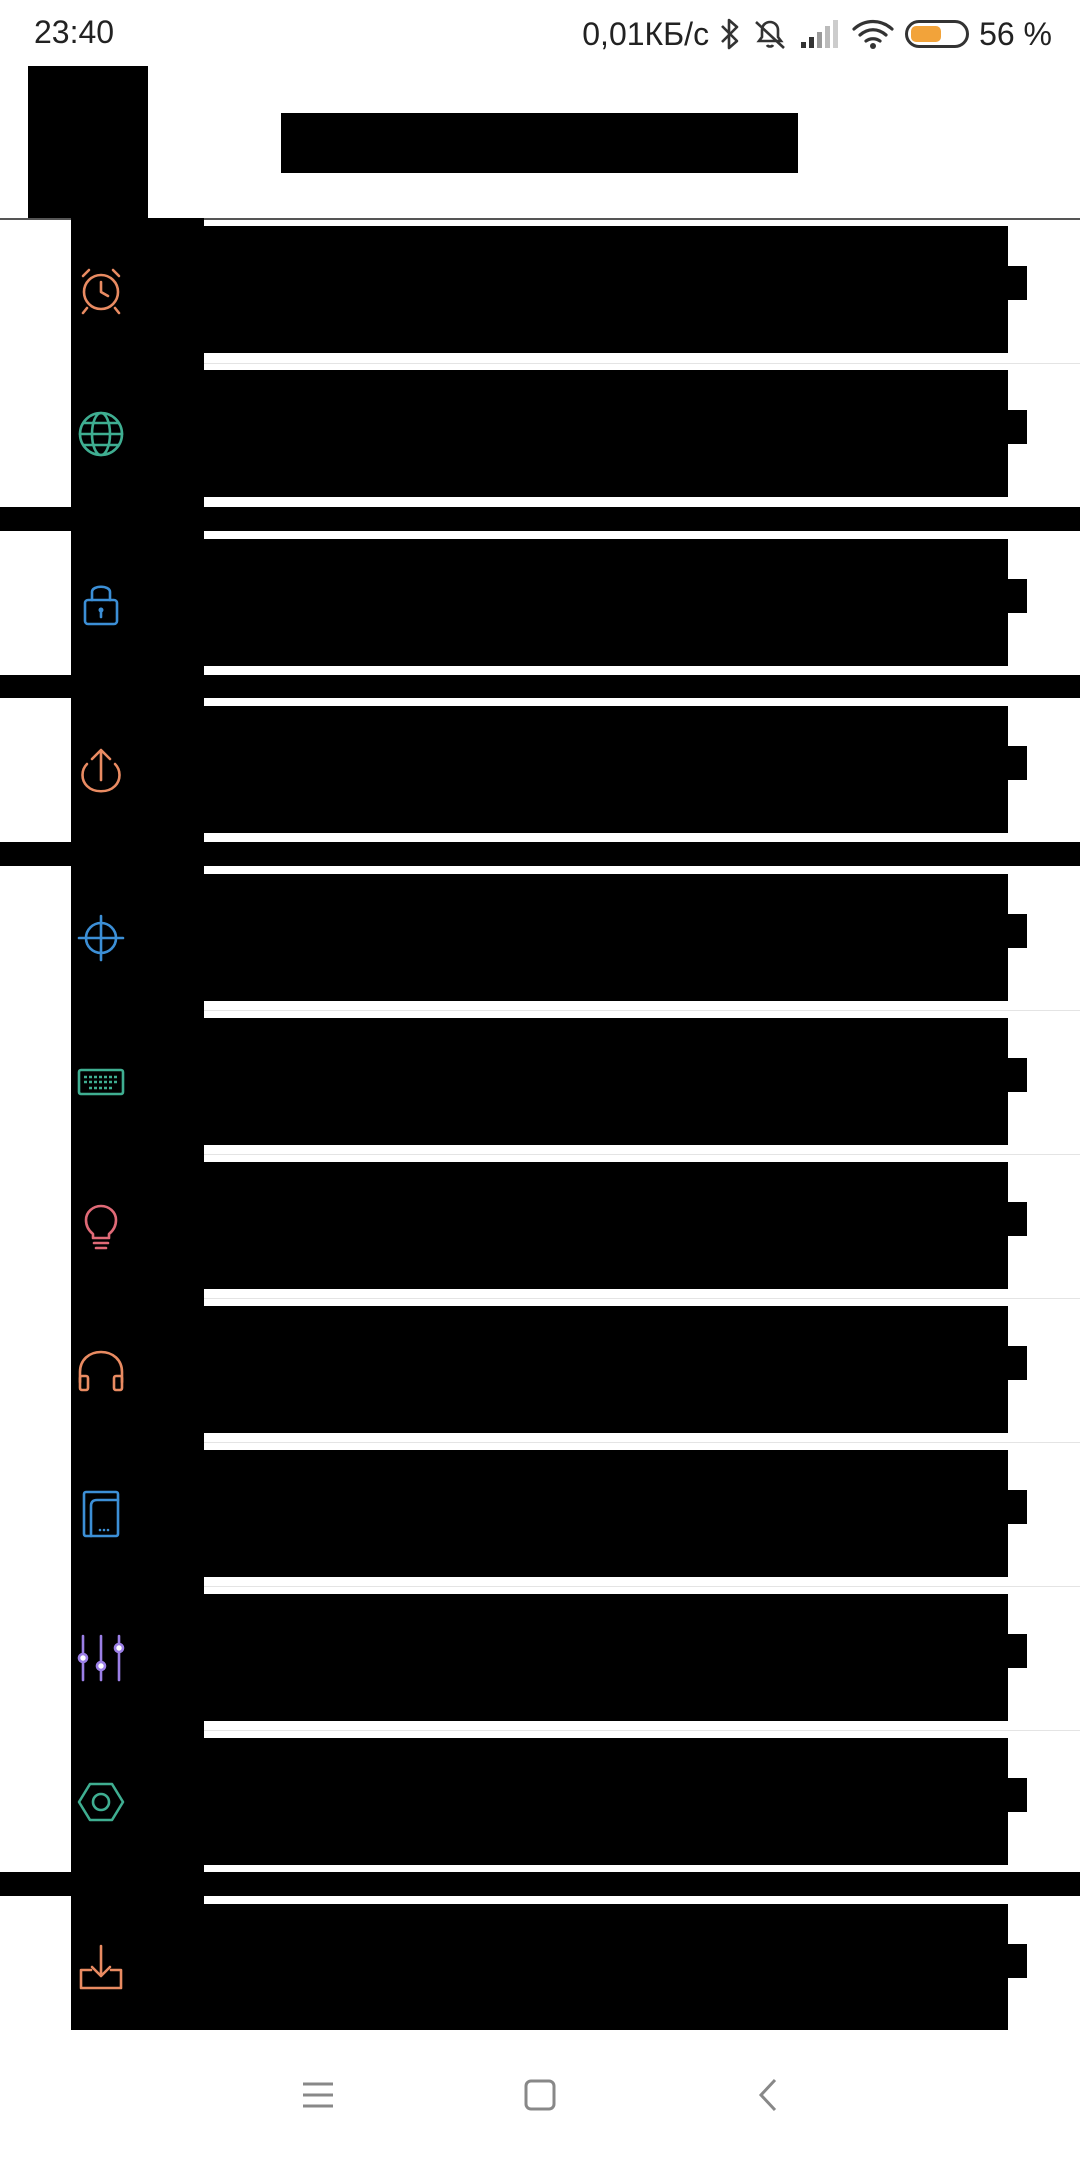 The width and height of the screenshot is (1080, 2160). I want to click on alarm-clock-icon, so click(101, 290).